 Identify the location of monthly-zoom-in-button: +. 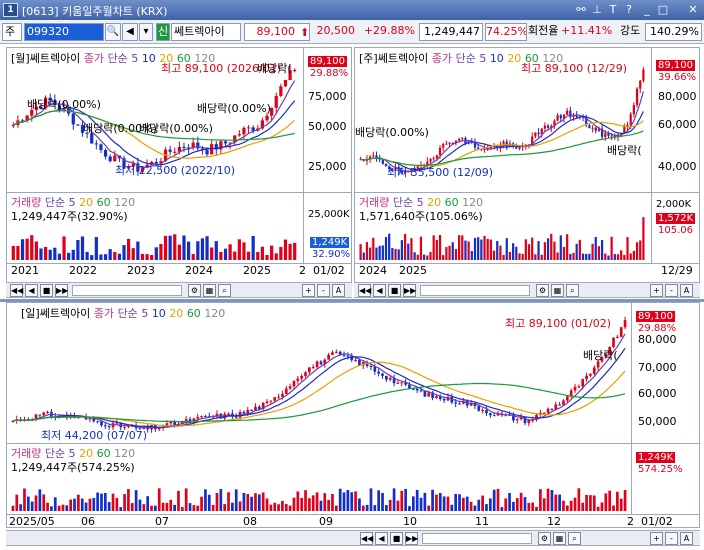
(308, 290).